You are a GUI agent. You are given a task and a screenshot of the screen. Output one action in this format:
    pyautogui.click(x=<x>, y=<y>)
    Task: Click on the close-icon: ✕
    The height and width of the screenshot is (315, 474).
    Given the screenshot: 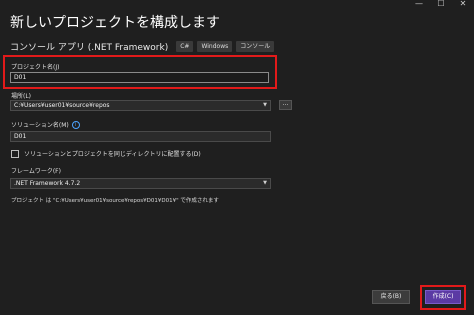 What is the action you would take?
    pyautogui.click(x=463, y=5)
    